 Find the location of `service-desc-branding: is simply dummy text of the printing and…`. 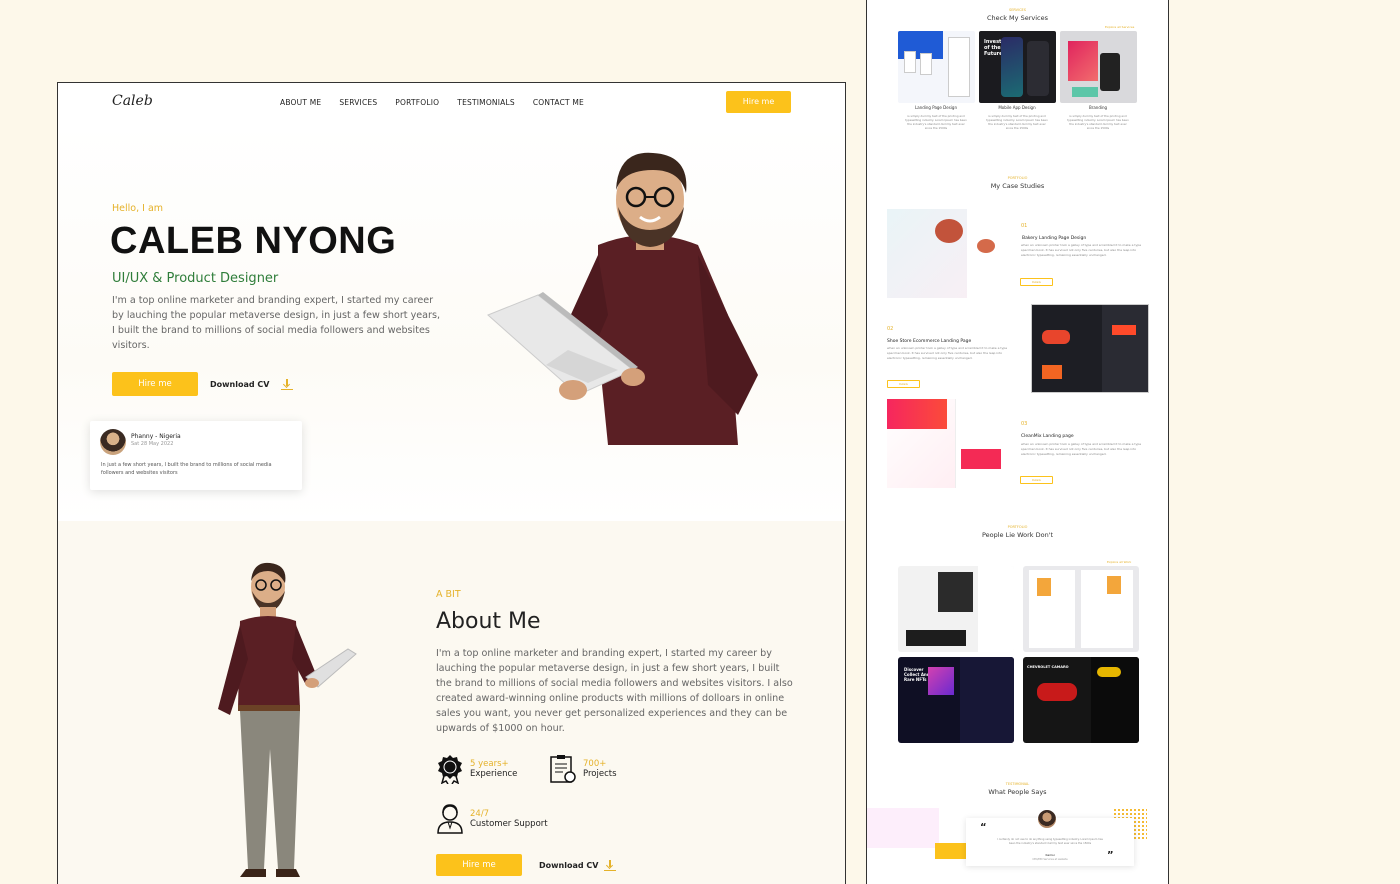

service-desc-branding: is simply dummy text of the printing and… is located at coordinates (1098, 122).